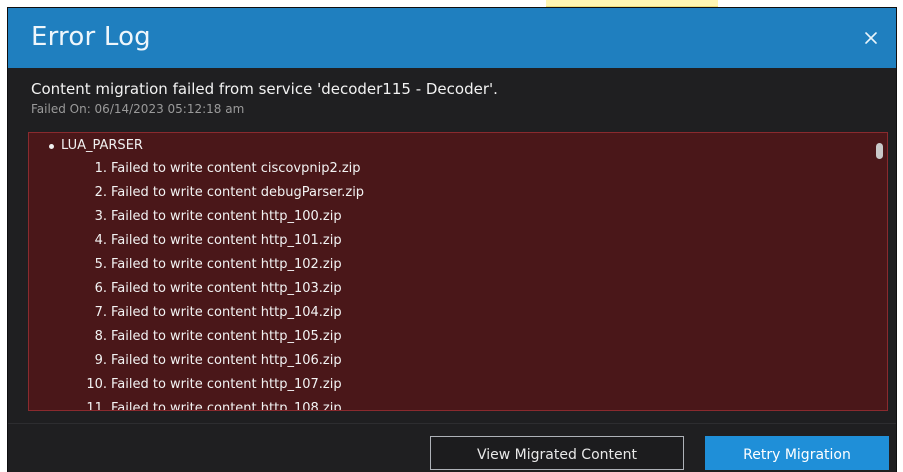  Describe the element at coordinates (100, 264) in the screenshot. I see `list-item-number: 5.` at that location.